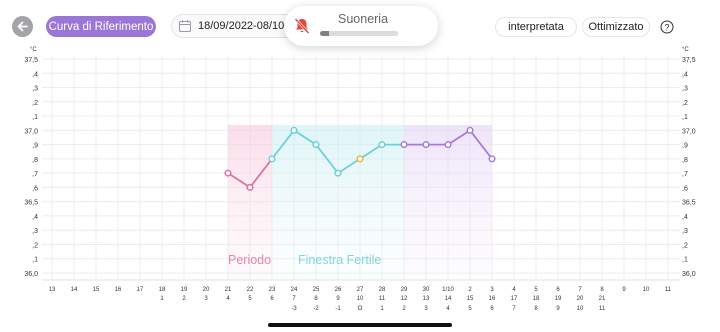 The height and width of the screenshot is (332, 720). I want to click on ringer-volume-fill, so click(325, 33).